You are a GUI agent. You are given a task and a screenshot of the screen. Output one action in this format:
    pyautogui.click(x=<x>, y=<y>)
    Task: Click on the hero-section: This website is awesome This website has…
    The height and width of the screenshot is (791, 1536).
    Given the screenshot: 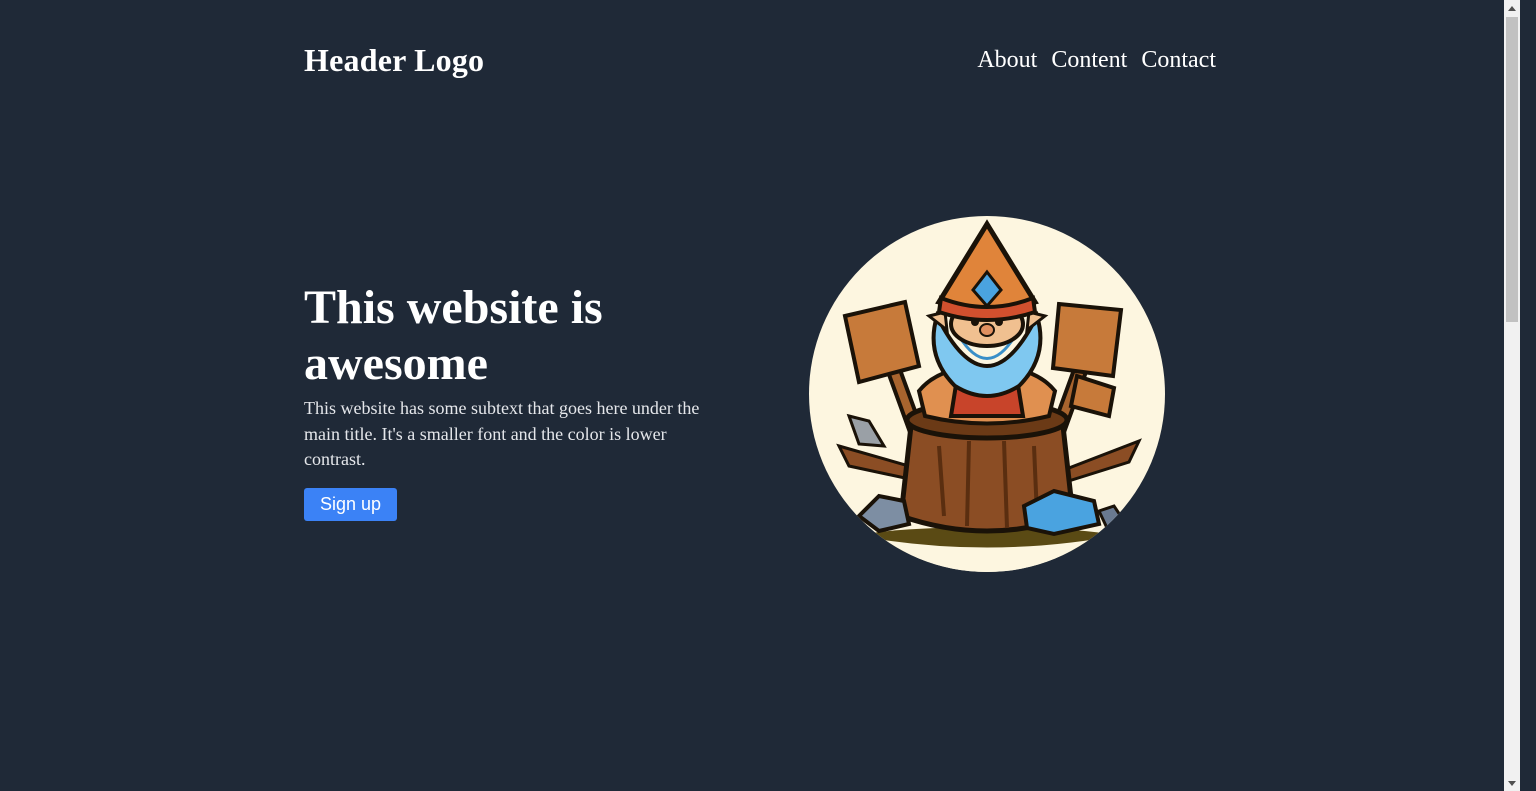 What is the action you would take?
    pyautogui.click(x=509, y=400)
    